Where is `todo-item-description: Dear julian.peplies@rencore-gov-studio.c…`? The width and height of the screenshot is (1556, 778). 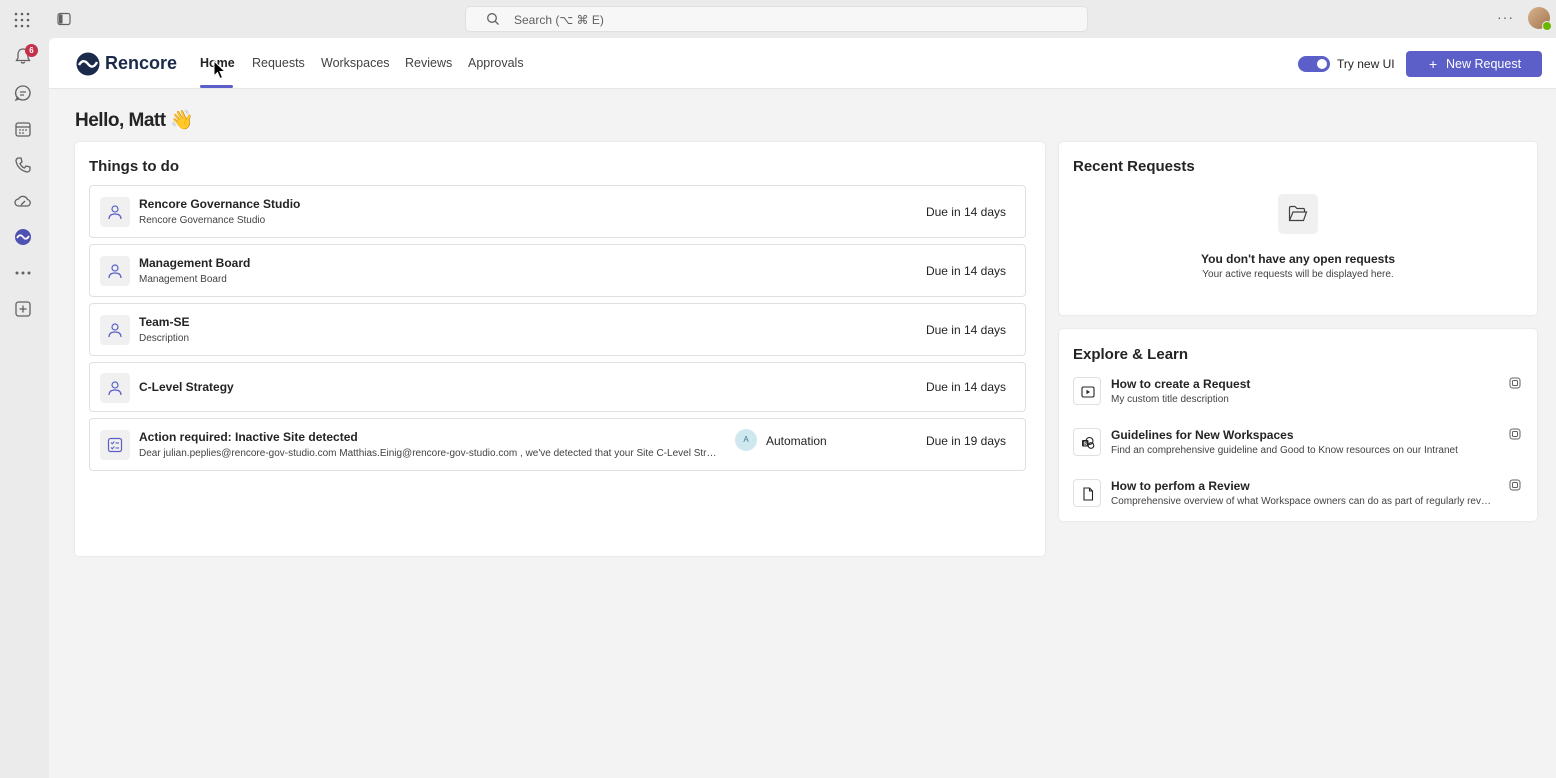
todo-item-description: Dear julian.peplies@rencore-gov-studio.c… is located at coordinates (430, 453).